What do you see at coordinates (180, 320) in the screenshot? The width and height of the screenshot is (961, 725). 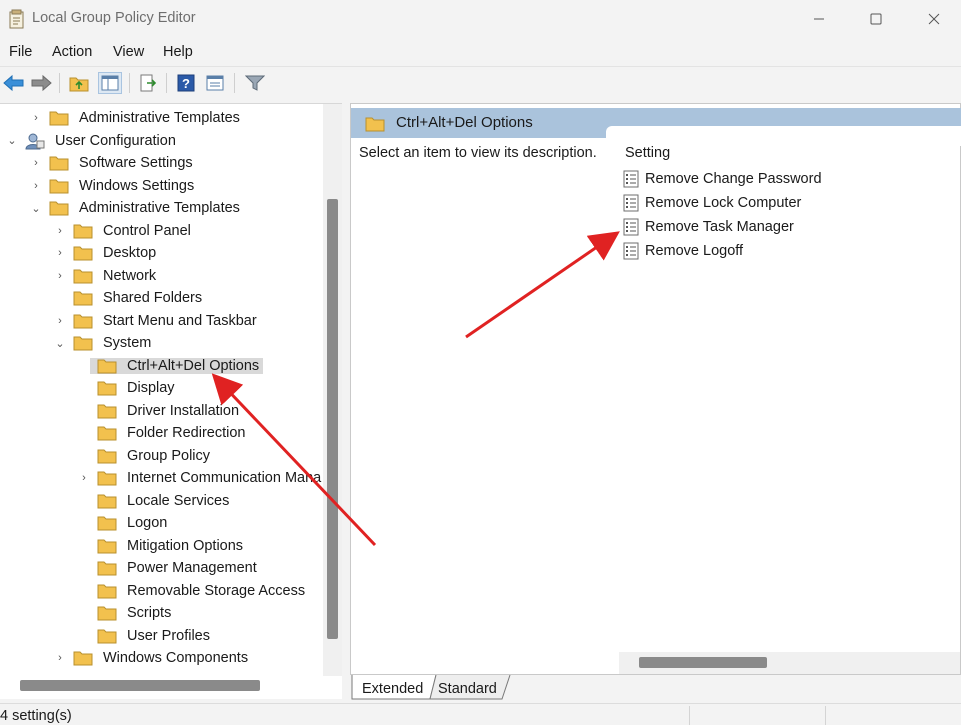 I see `tree-item-label: Start Menu and Taskbar` at bounding box center [180, 320].